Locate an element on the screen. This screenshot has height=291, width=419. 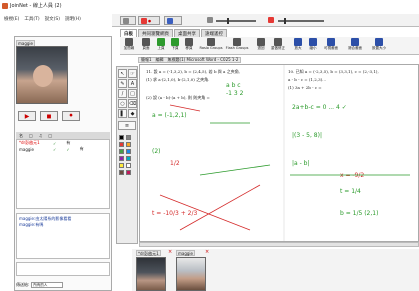
toolbar-item-5: Rasio Groups is located at coordinates (211, 44).